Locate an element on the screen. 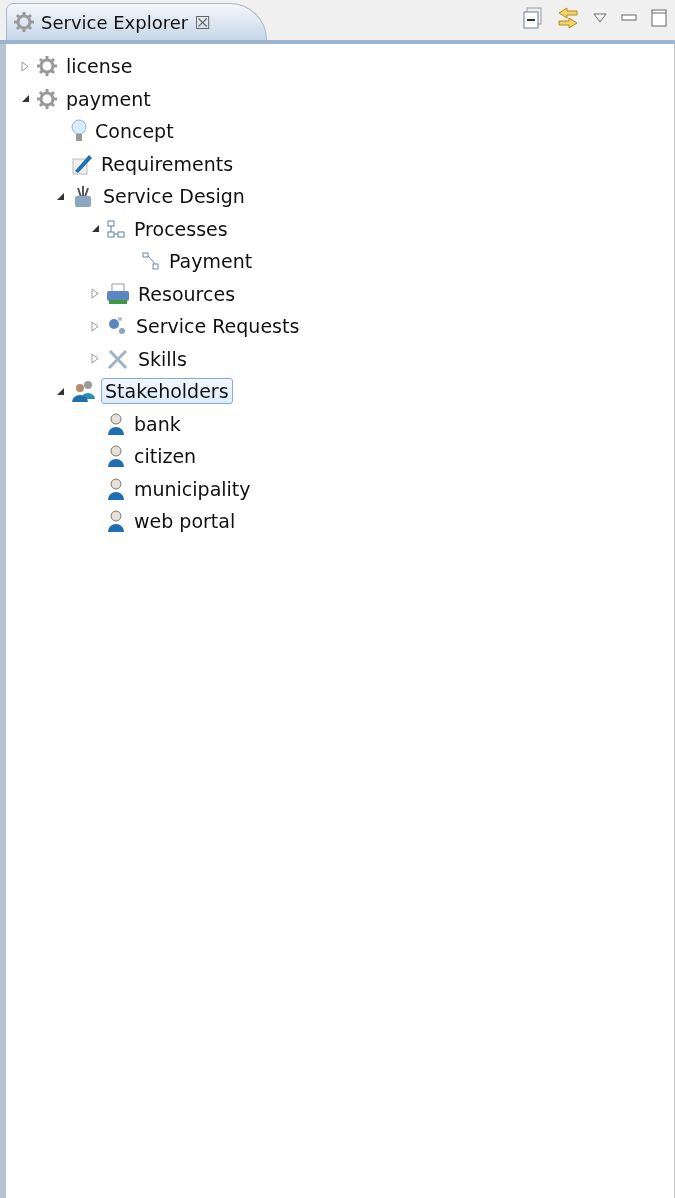 This screenshot has width=675, height=1198. tree-item: Service Requests is located at coordinates (218, 326).